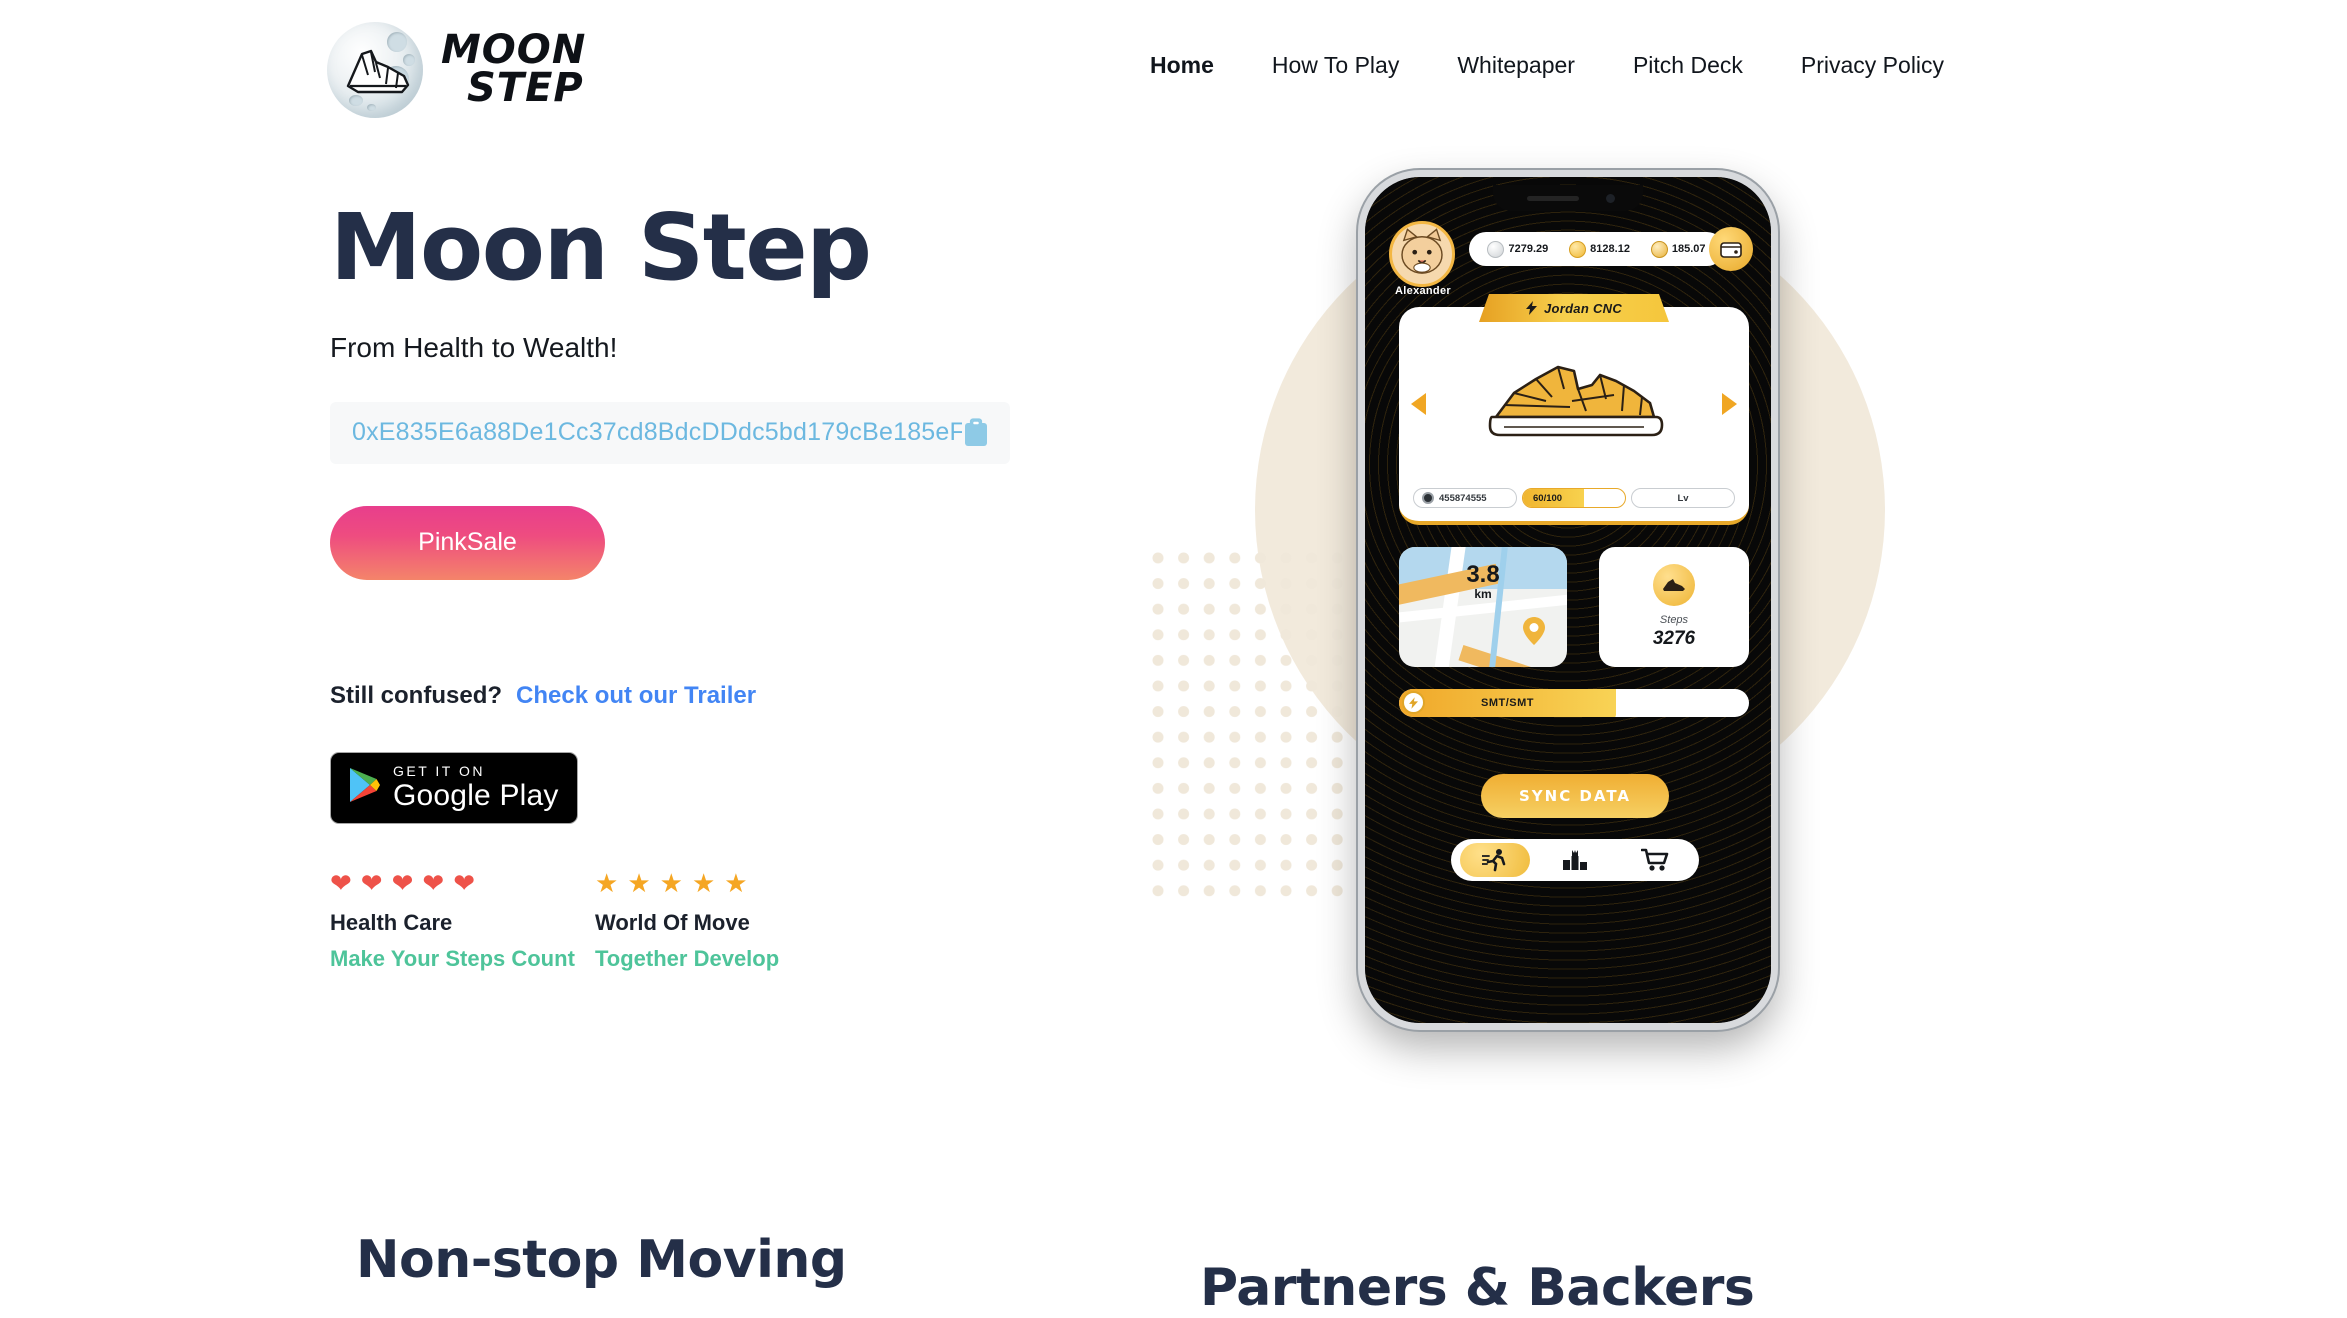 The image size is (2347, 1318). I want to click on section-title-partners: Partners & Backers, so click(1477, 1288).